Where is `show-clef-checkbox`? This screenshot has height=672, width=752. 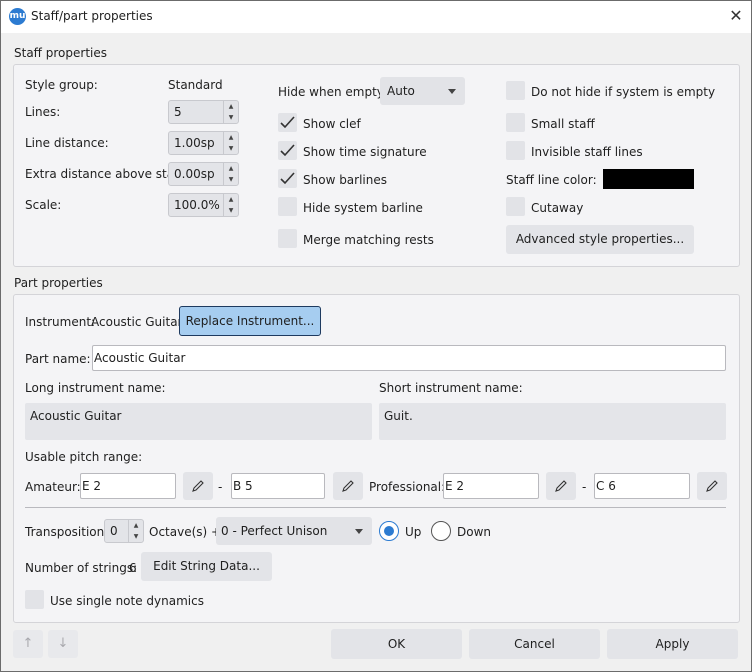
show-clef-checkbox is located at coordinates (287, 122).